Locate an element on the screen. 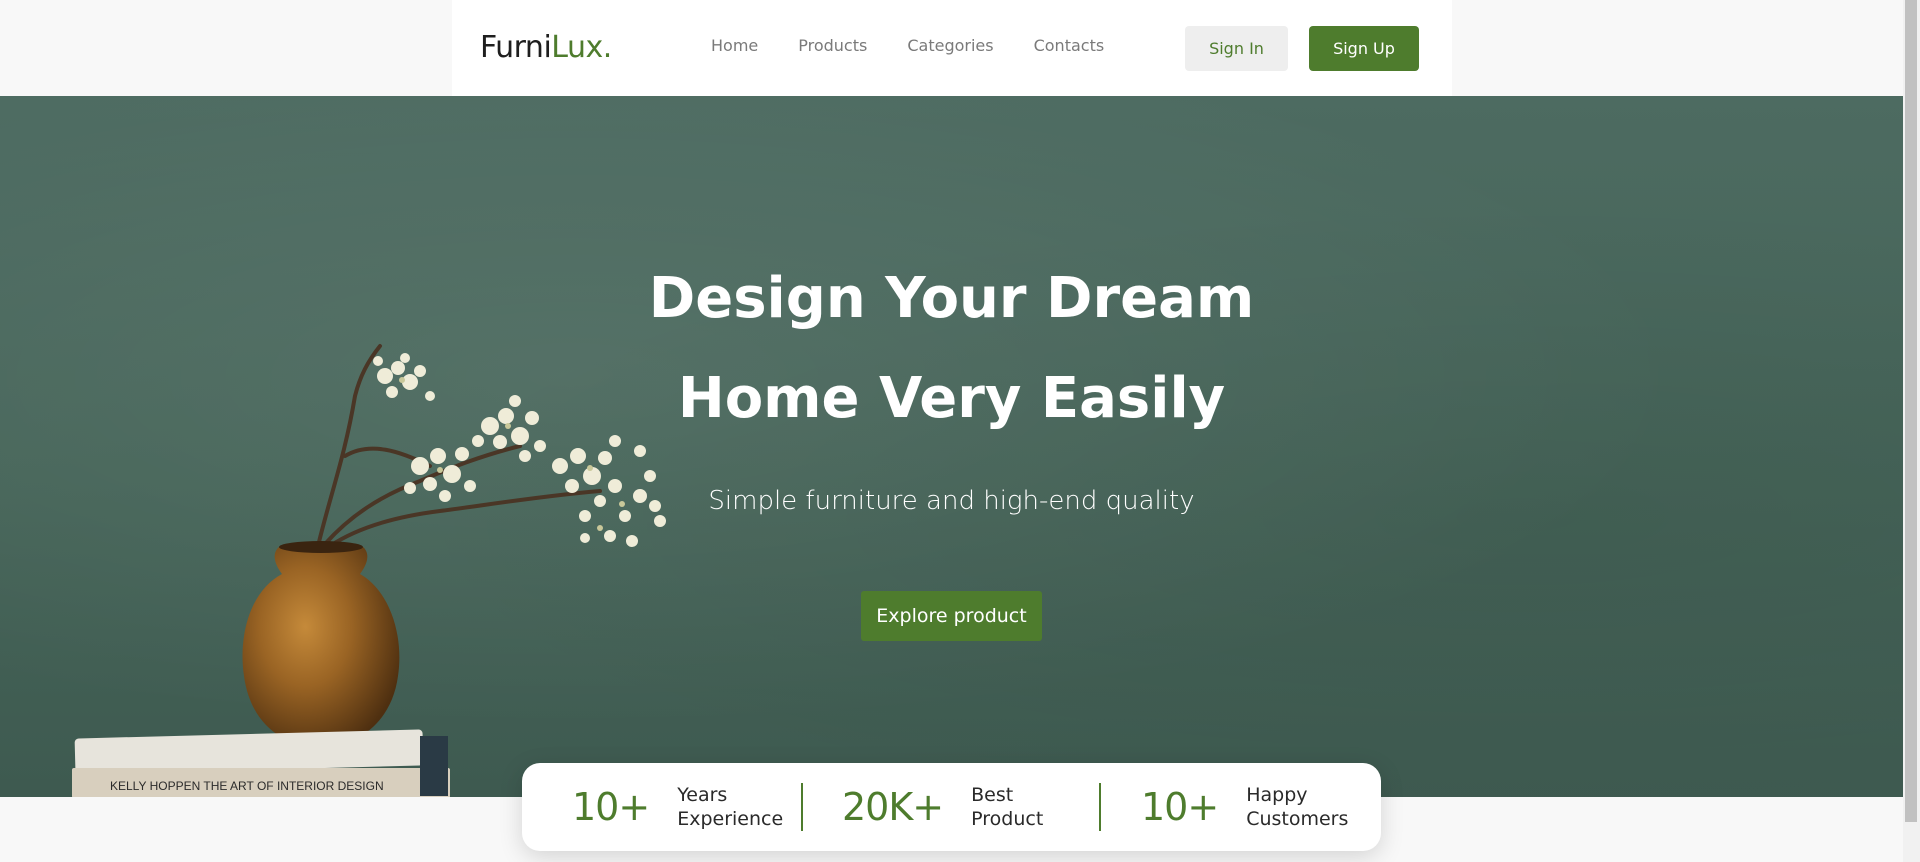  stat-label-line2: Product is located at coordinates (1007, 819).